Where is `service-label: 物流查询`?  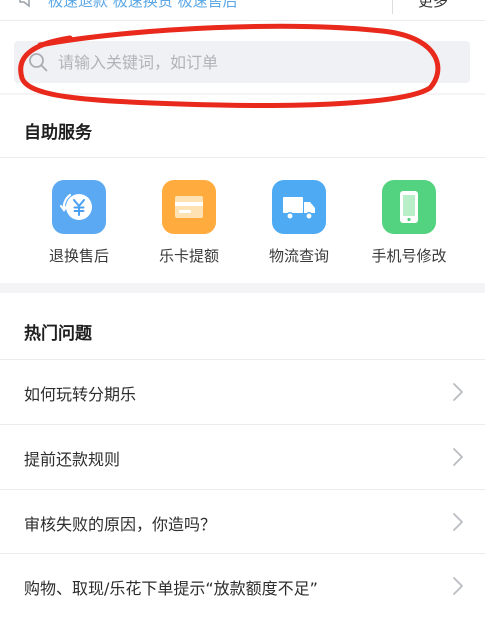 service-label: 物流查询 is located at coordinates (298, 256).